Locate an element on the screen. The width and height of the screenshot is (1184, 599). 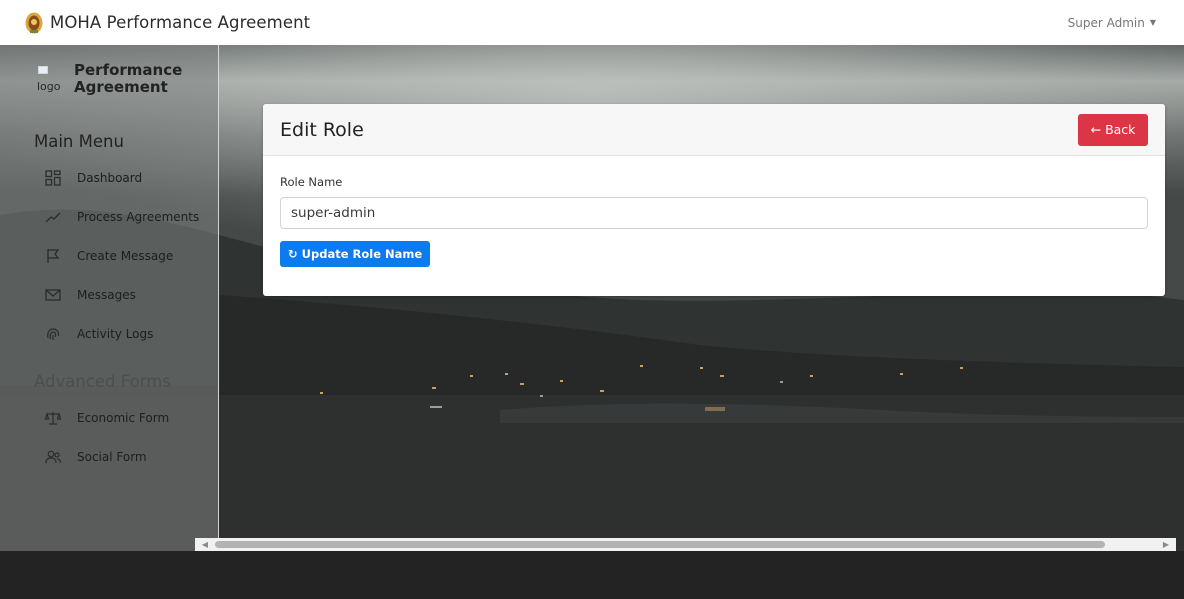
fingerprint-icon is located at coordinates (53, 334).